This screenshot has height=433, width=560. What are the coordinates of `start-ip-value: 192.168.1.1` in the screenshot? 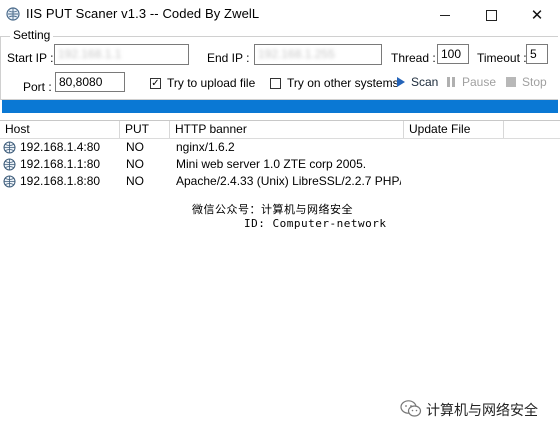 It's located at (90, 54).